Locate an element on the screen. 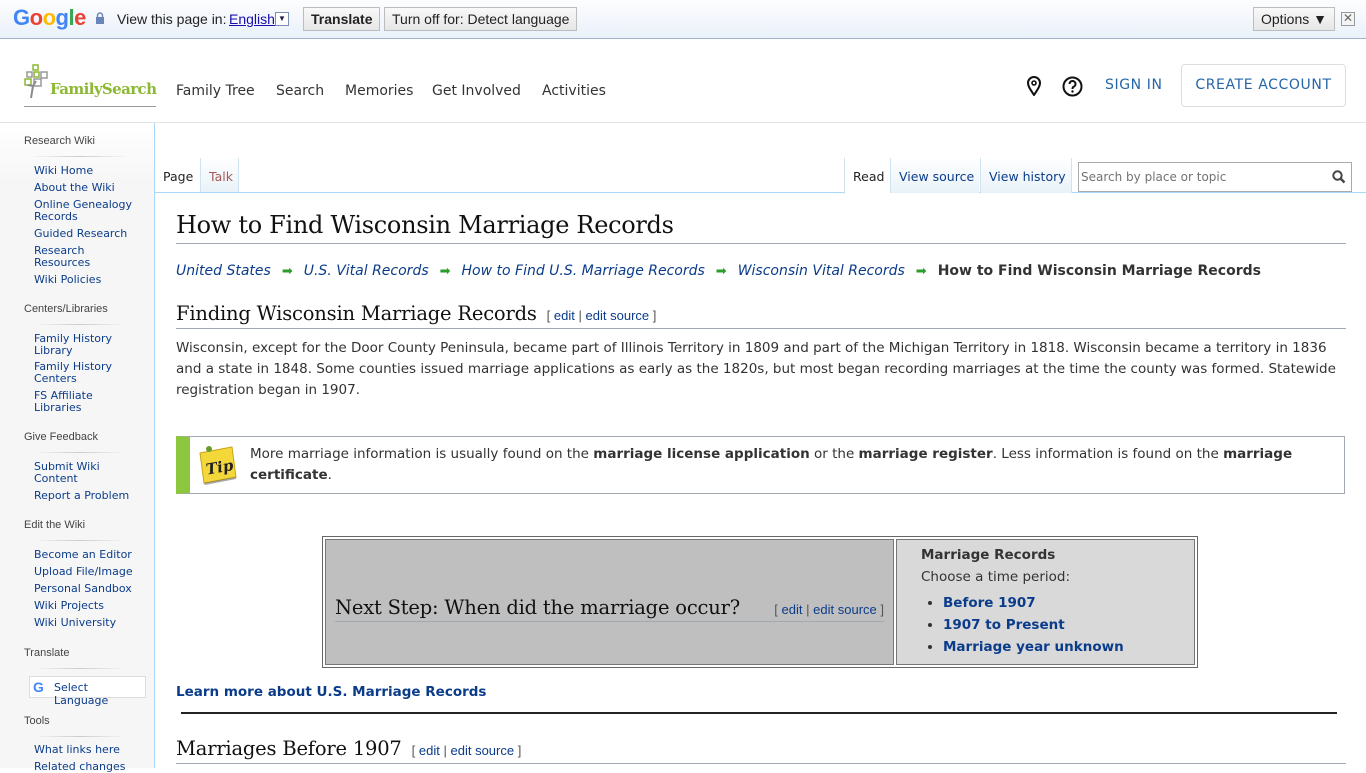 The image size is (1366, 773). breadcrumb-us-vital-records: U.S. Vital Records is located at coordinates (366, 271).